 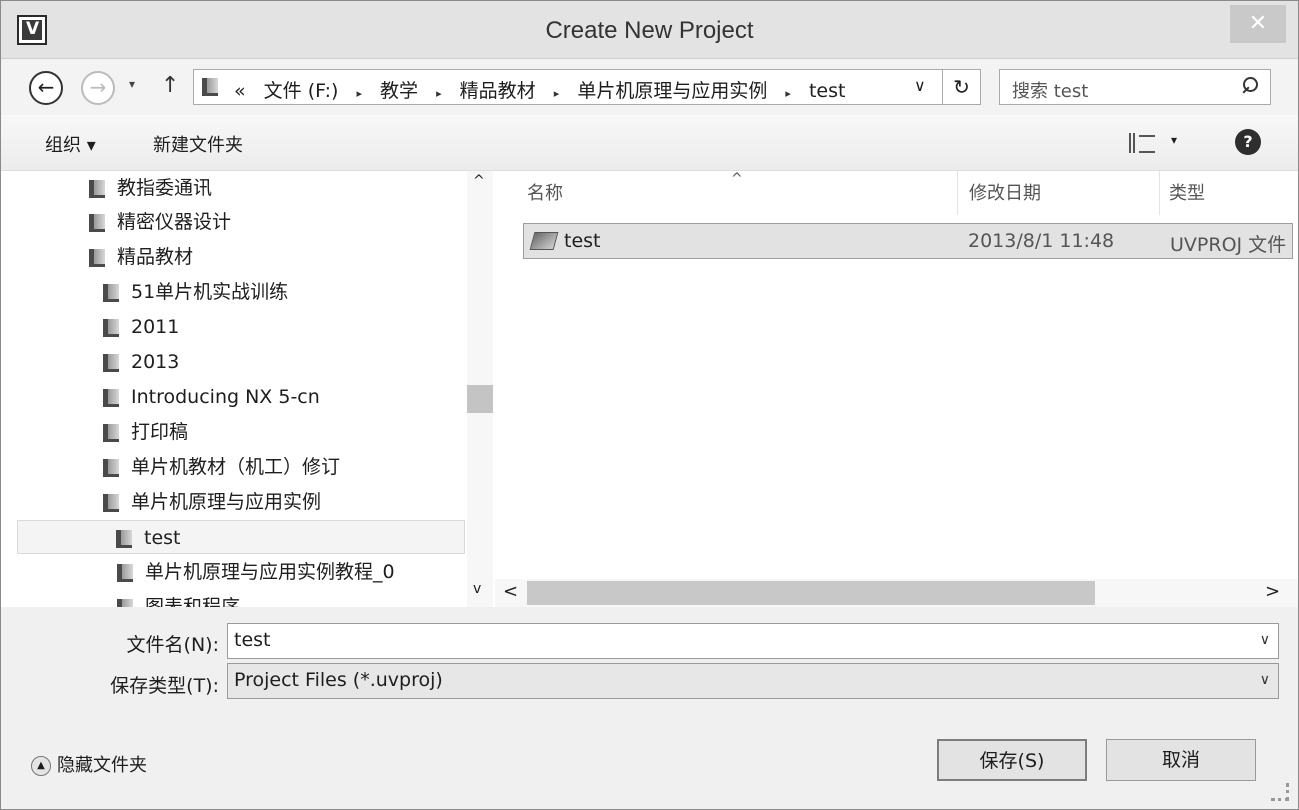 What do you see at coordinates (1142, 143) in the screenshot?
I see `view-options-icon` at bounding box center [1142, 143].